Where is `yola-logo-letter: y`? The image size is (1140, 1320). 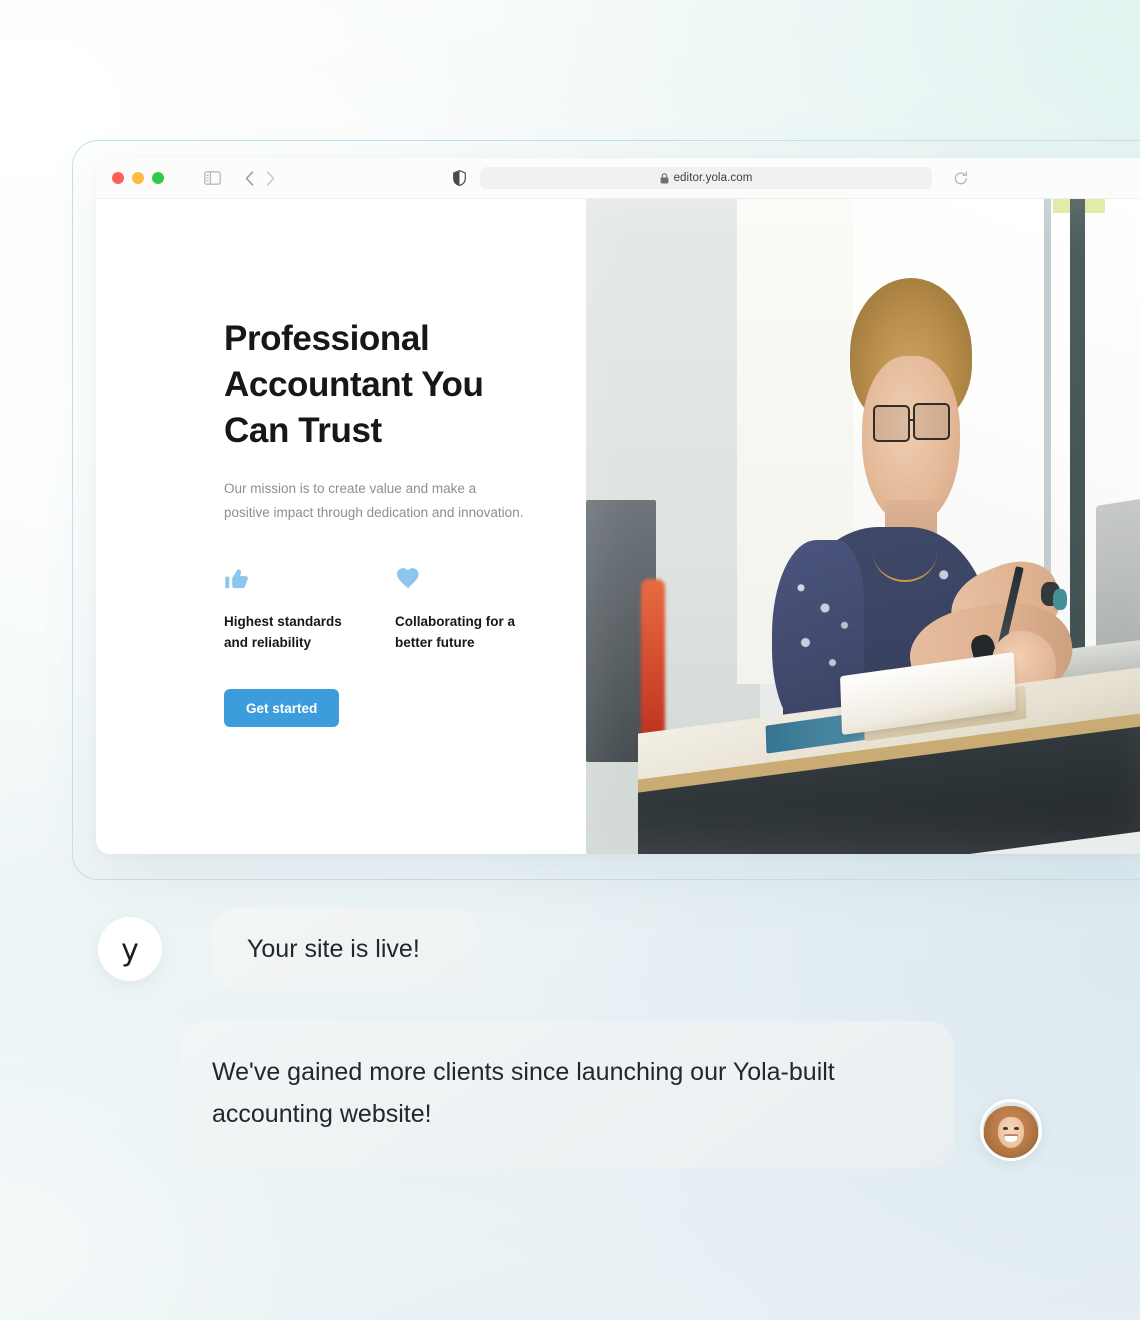 yola-logo-letter: y is located at coordinates (130, 950).